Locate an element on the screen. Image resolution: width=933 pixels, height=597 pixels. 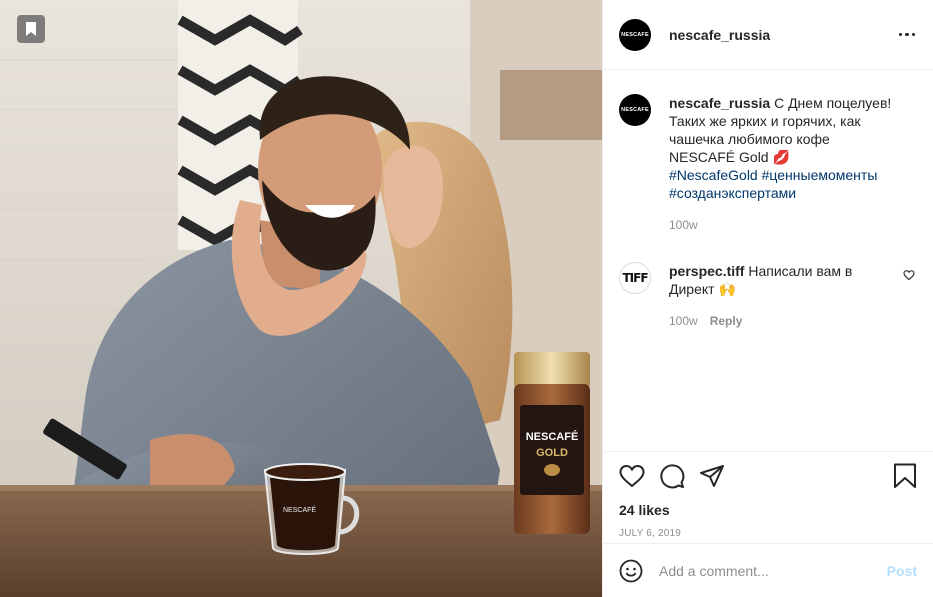
save-to-collection-badge is located at coordinates (31, 29).